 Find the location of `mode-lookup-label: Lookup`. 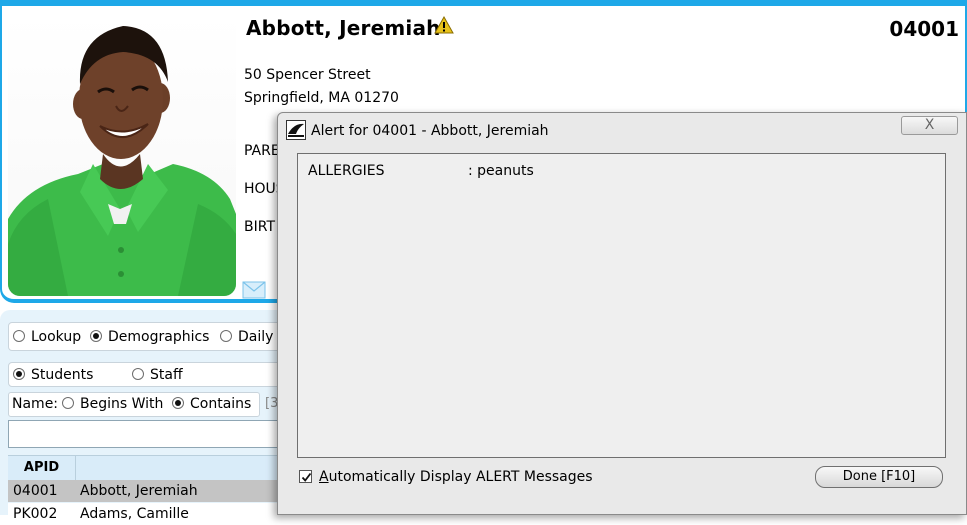

mode-lookup-label: Lookup is located at coordinates (56, 337).